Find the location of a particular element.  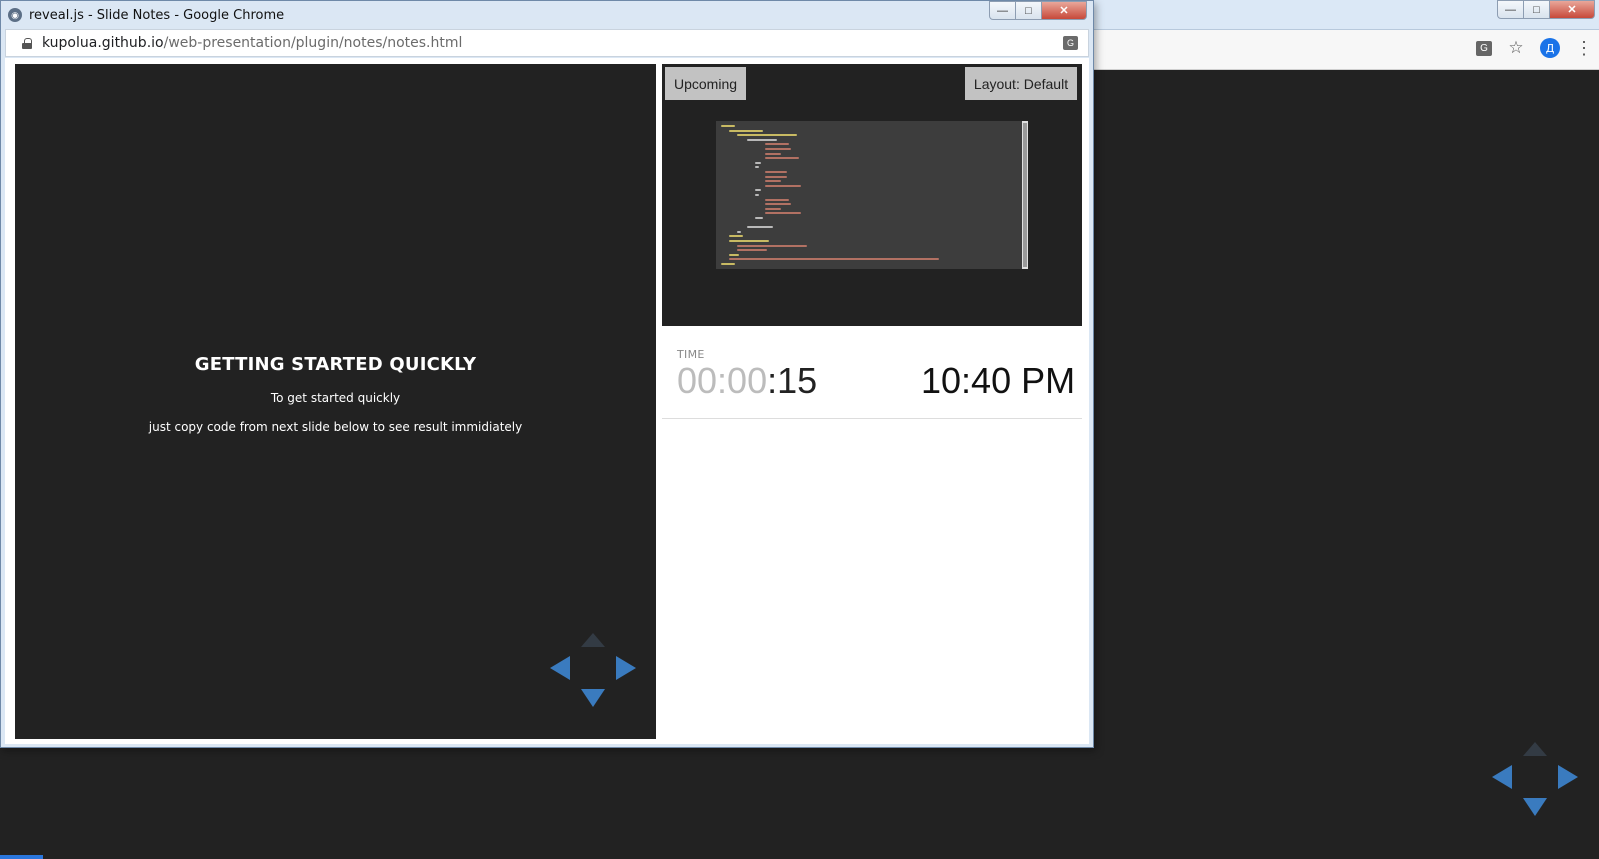

upcoming-slide-panel: Upcoming Layout: Default is located at coordinates (872, 195).